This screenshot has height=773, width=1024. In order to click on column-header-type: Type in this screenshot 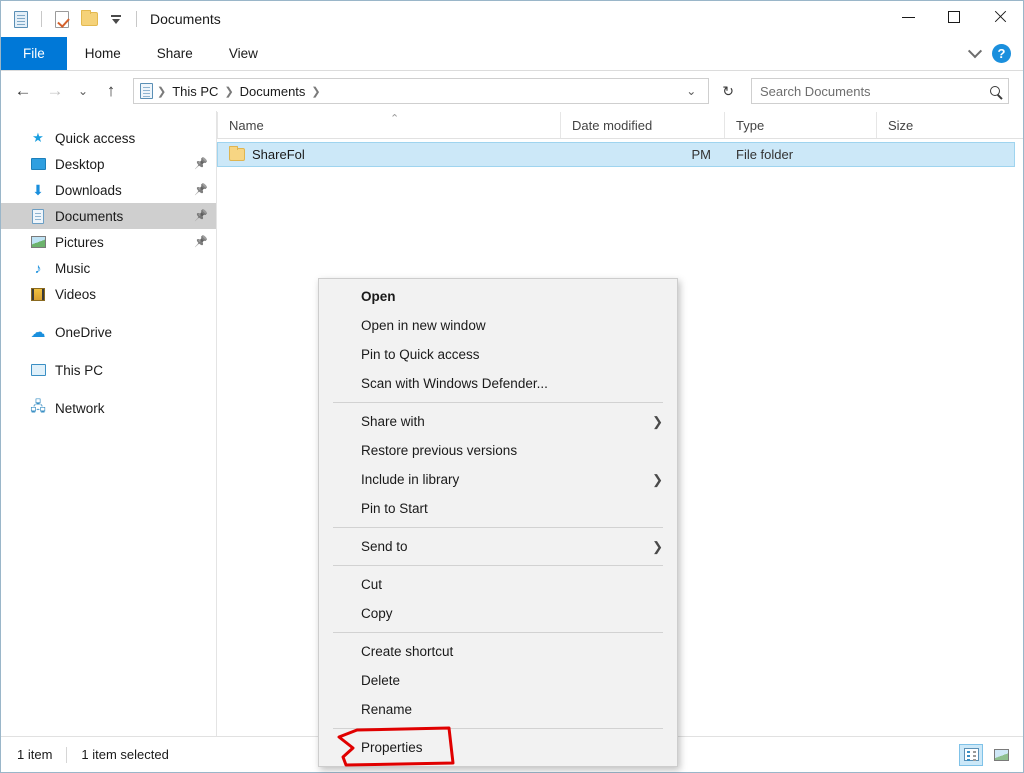, I will do `click(800, 125)`.